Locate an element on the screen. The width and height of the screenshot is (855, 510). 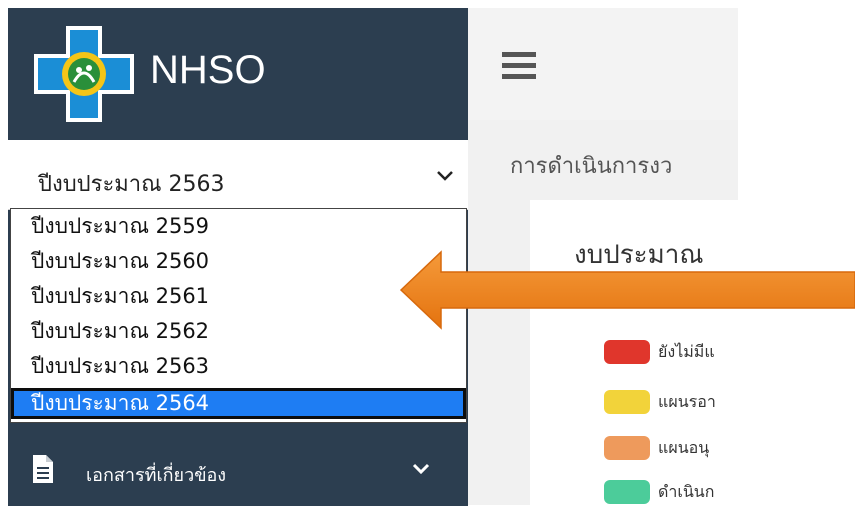
document-icon is located at coordinates (43, 469).